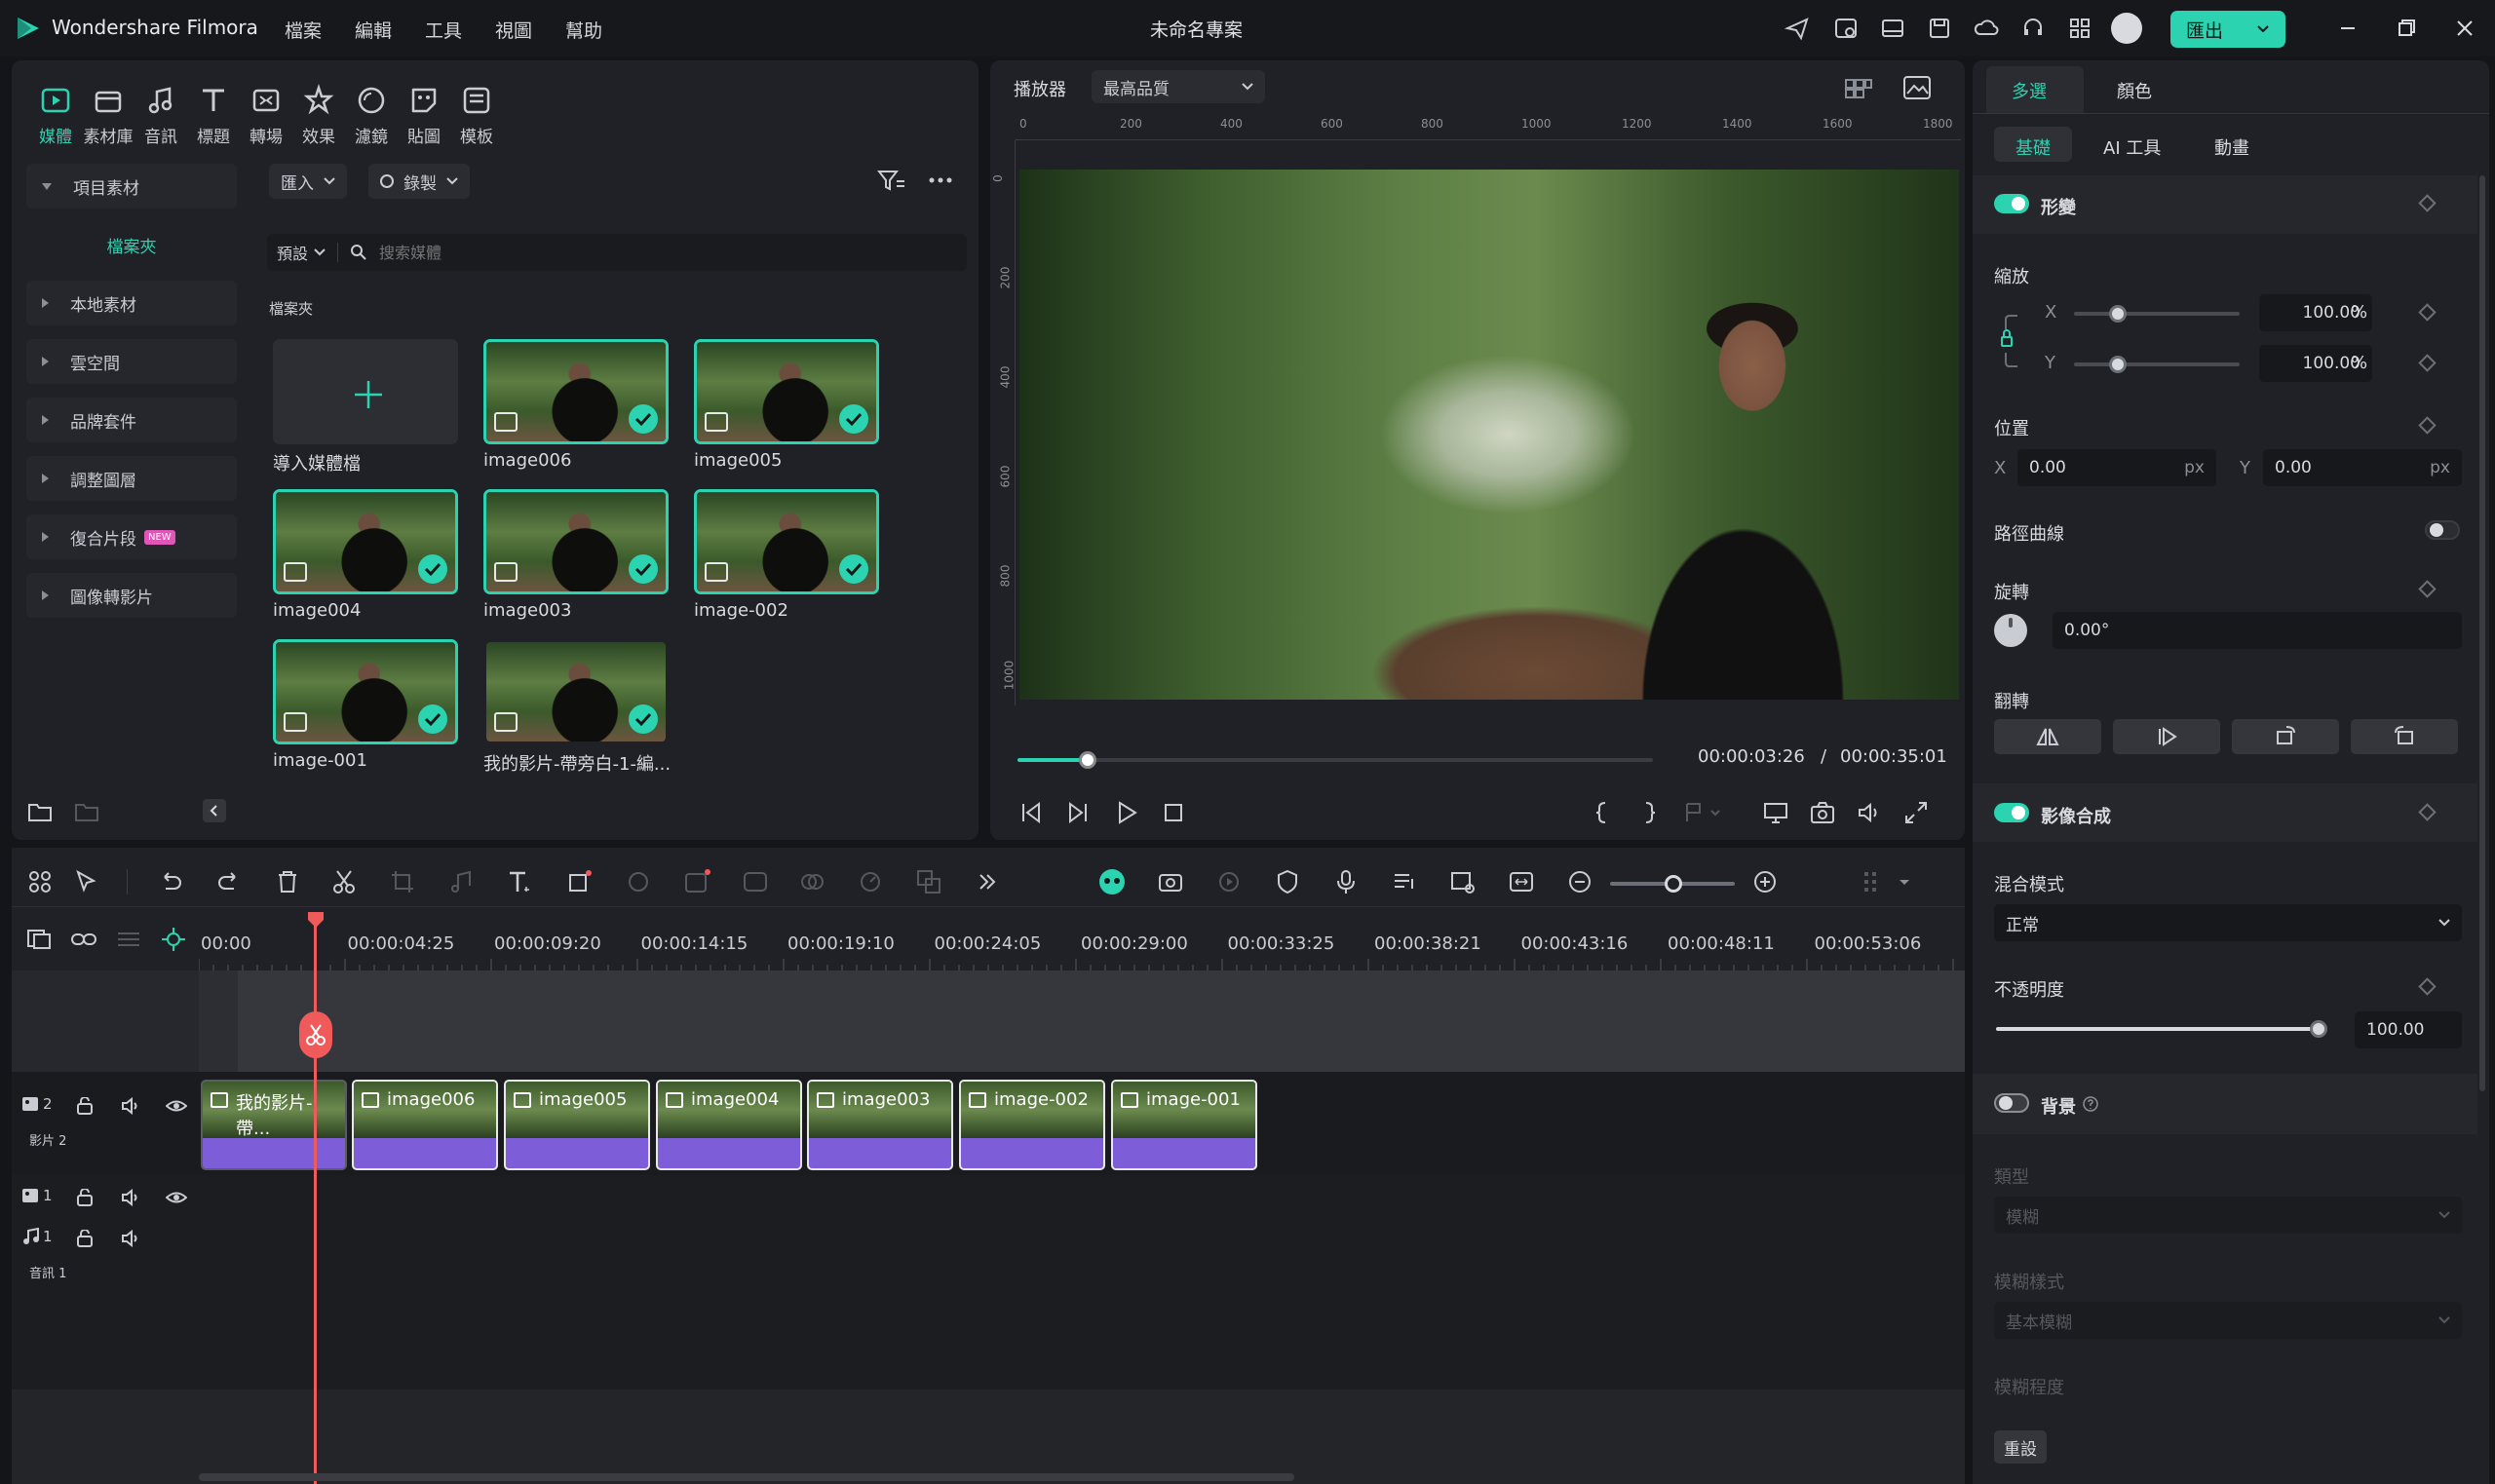  What do you see at coordinates (2231, 147) in the screenshot?
I see `subtab-animation: 動畫` at bounding box center [2231, 147].